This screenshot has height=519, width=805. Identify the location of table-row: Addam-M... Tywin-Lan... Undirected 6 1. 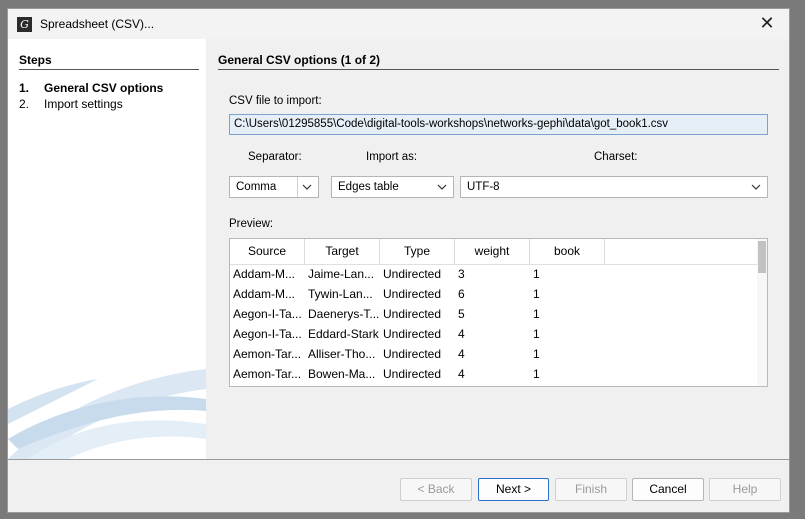
(494, 294).